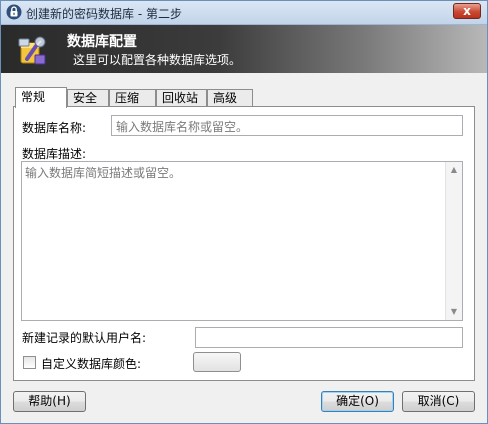 This screenshot has height=424, width=488. What do you see at coordinates (54, 128) in the screenshot?
I see `database-name-label: 数据库名称:` at bounding box center [54, 128].